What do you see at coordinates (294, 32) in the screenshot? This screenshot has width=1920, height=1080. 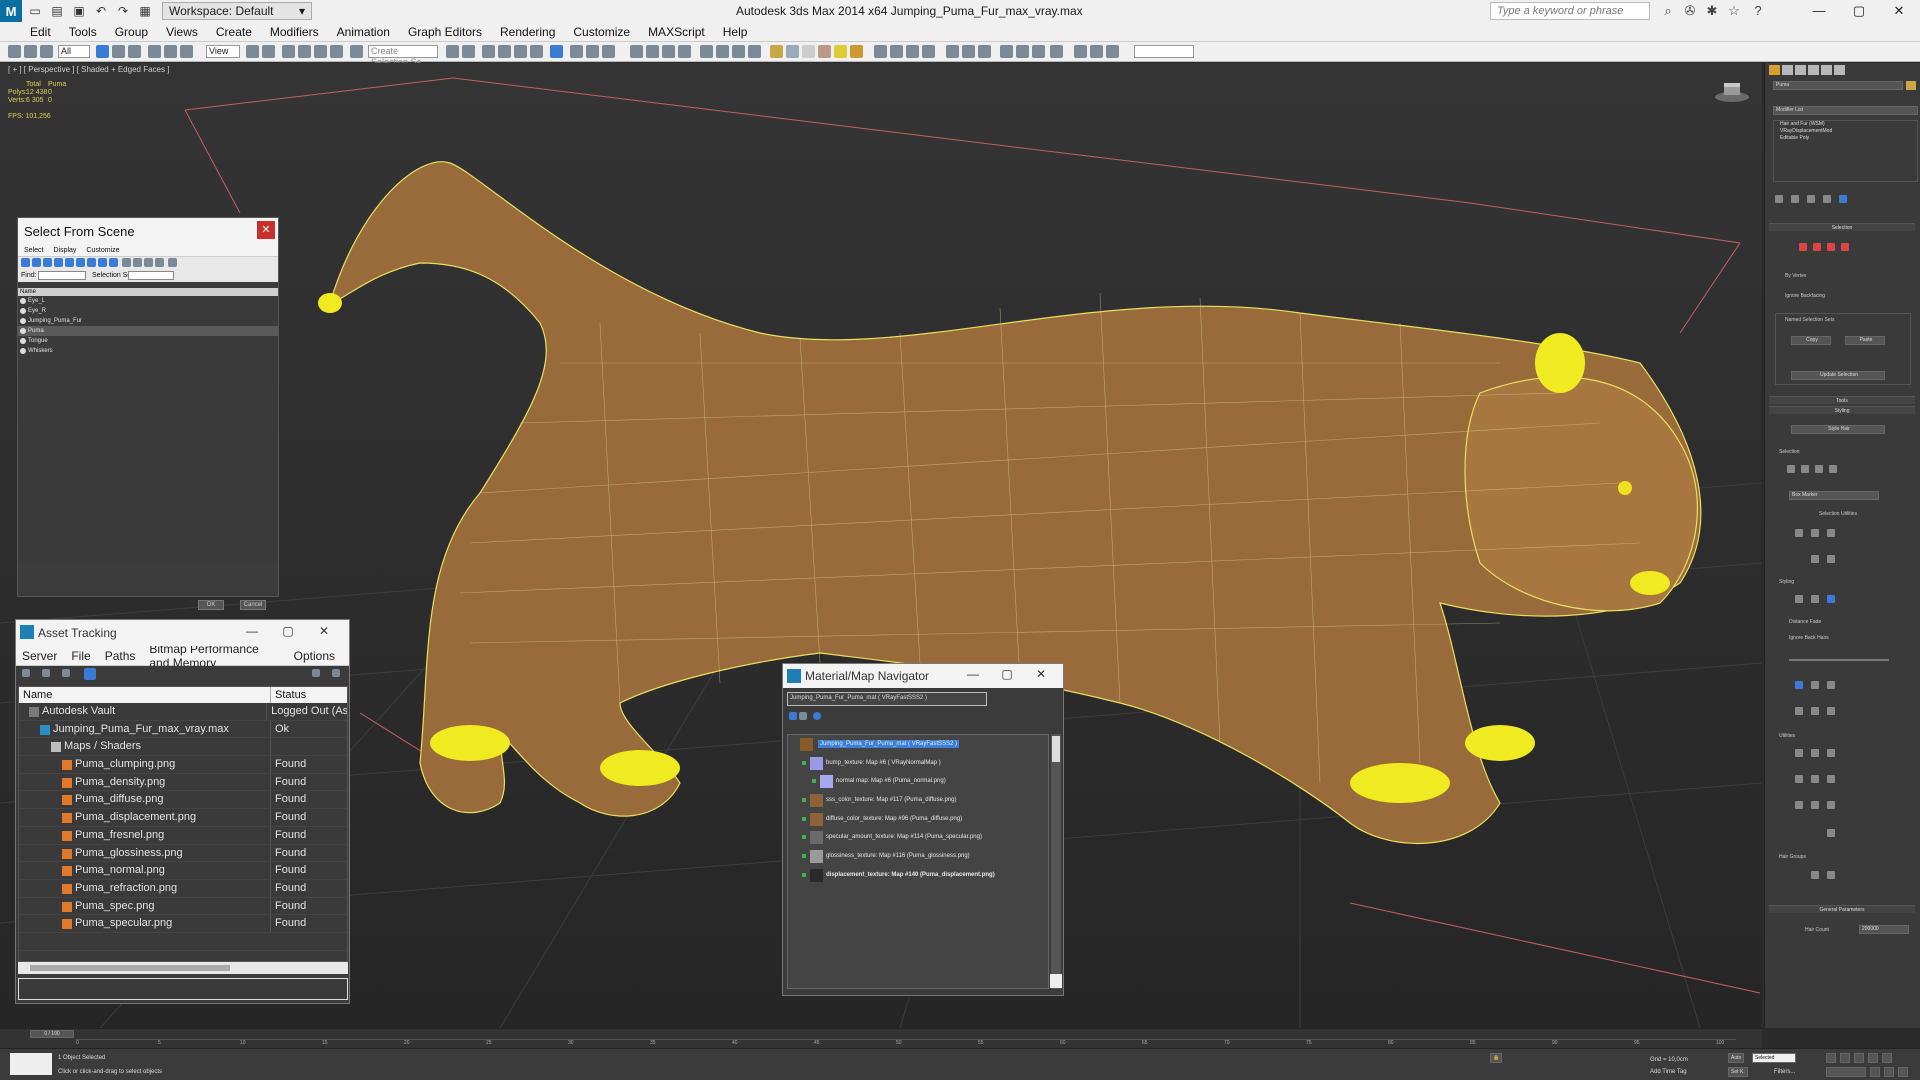 I see `menu-item-modifiers: Modifiers` at bounding box center [294, 32].